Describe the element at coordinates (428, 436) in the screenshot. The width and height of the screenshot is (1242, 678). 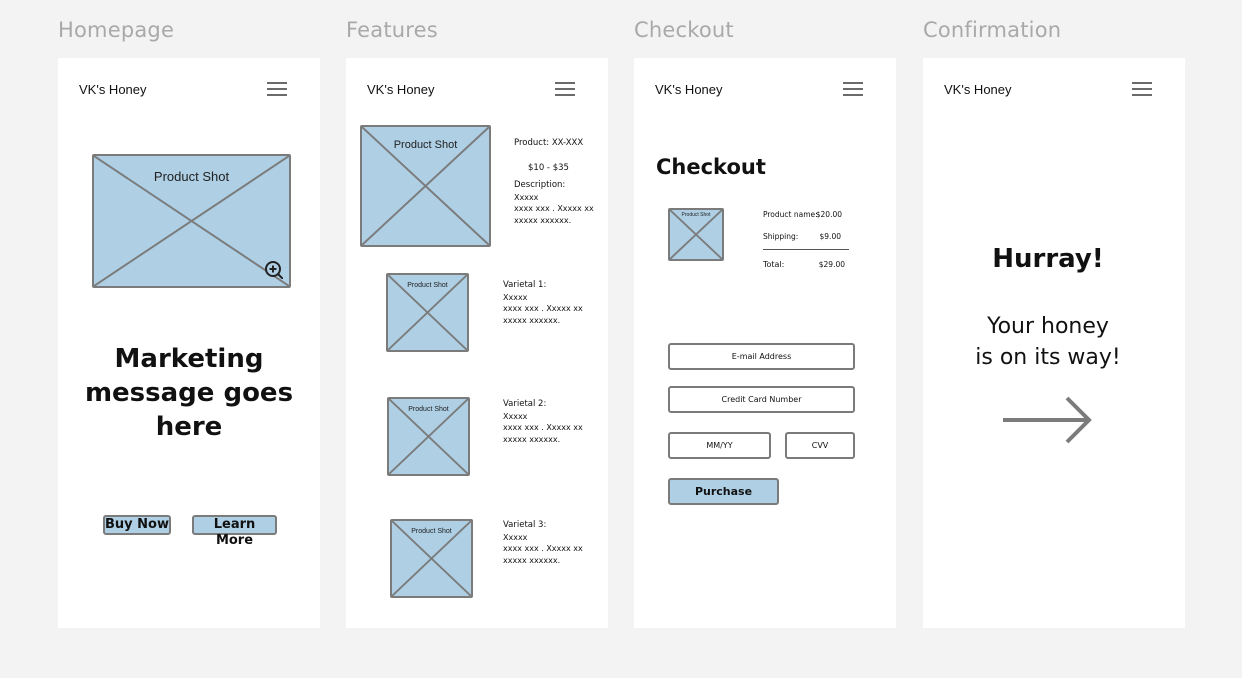
I see `varietal-2-shot: Product Shot` at that location.